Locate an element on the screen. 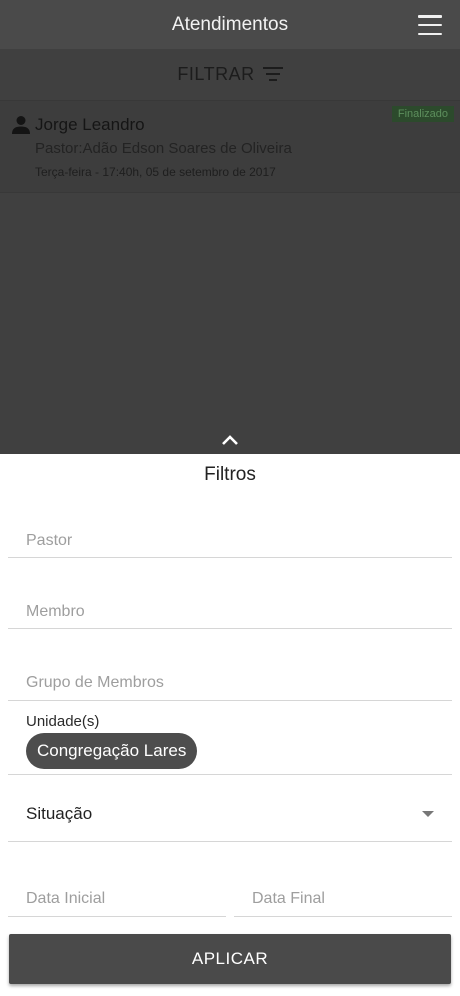 This screenshot has width=460, height=996. filter-list-icon is located at coordinates (272, 74).